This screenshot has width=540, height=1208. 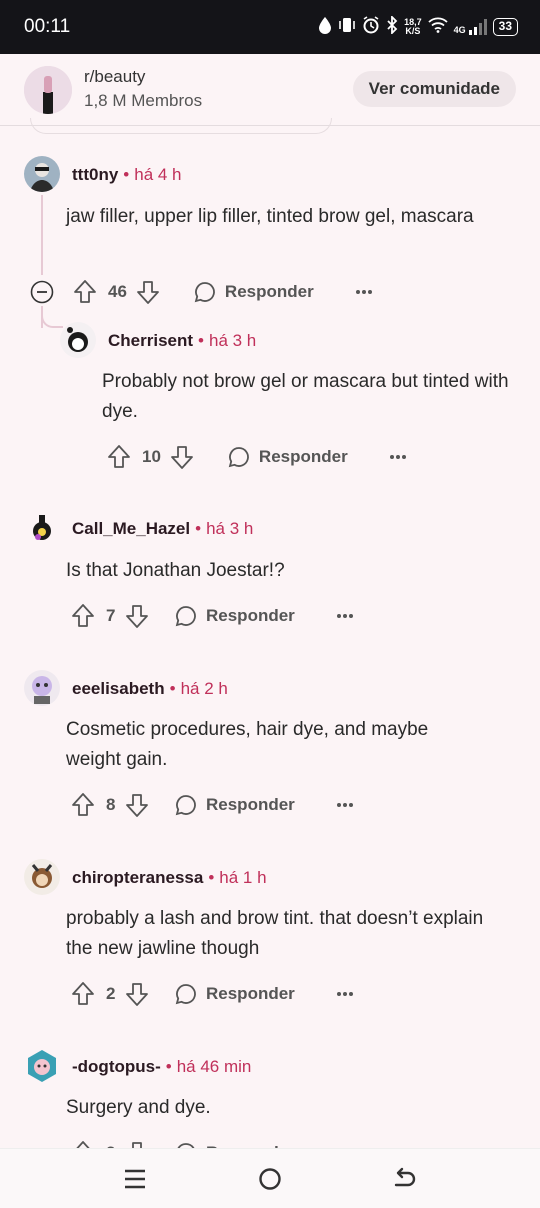 What do you see at coordinates (371, 27) in the screenshot?
I see `alarm-icon` at bounding box center [371, 27].